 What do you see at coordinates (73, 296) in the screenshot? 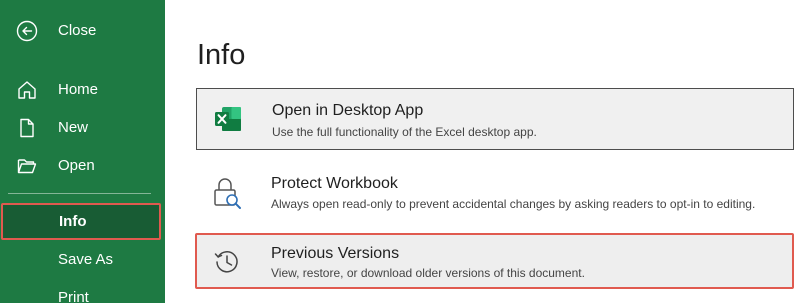
I see `sidebar-item-label: Print` at bounding box center [73, 296].